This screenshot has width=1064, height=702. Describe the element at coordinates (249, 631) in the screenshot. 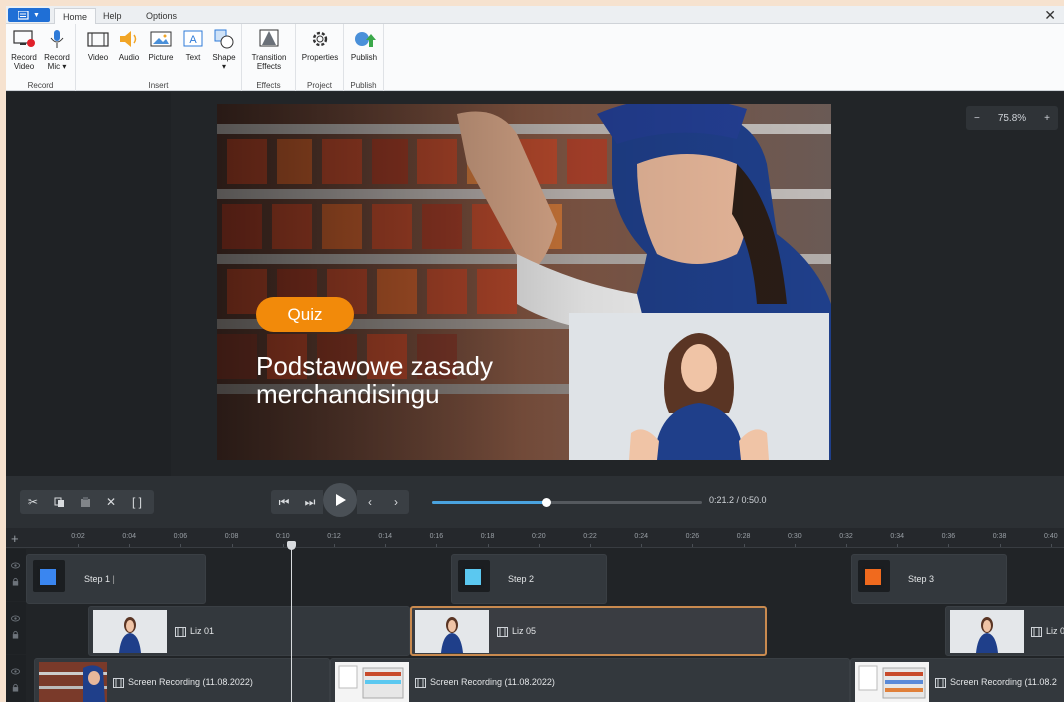

I see `video-clip-liz-01: Liz 01` at that location.